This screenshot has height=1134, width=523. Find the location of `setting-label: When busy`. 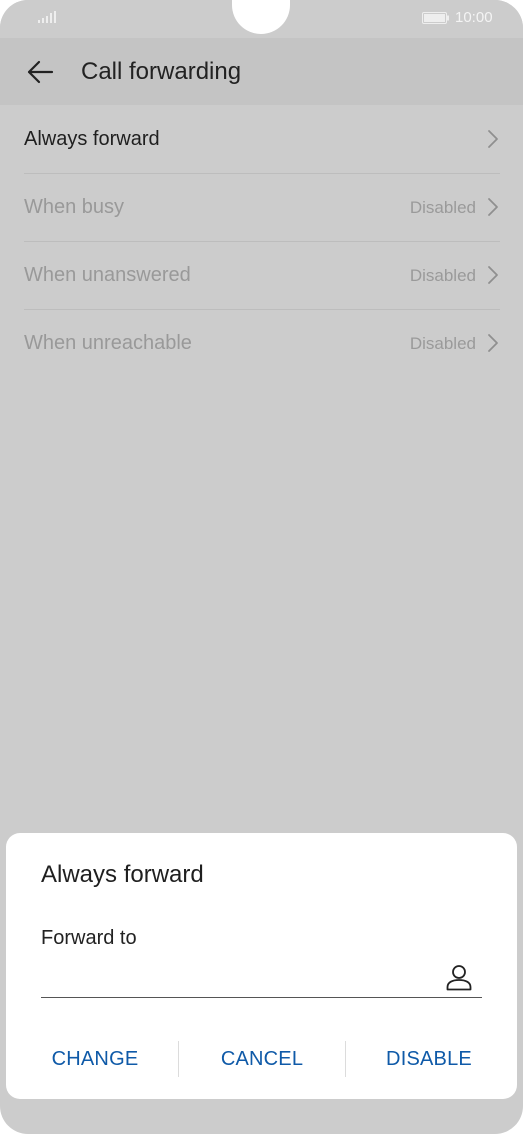

setting-label: When busy is located at coordinates (74, 207).